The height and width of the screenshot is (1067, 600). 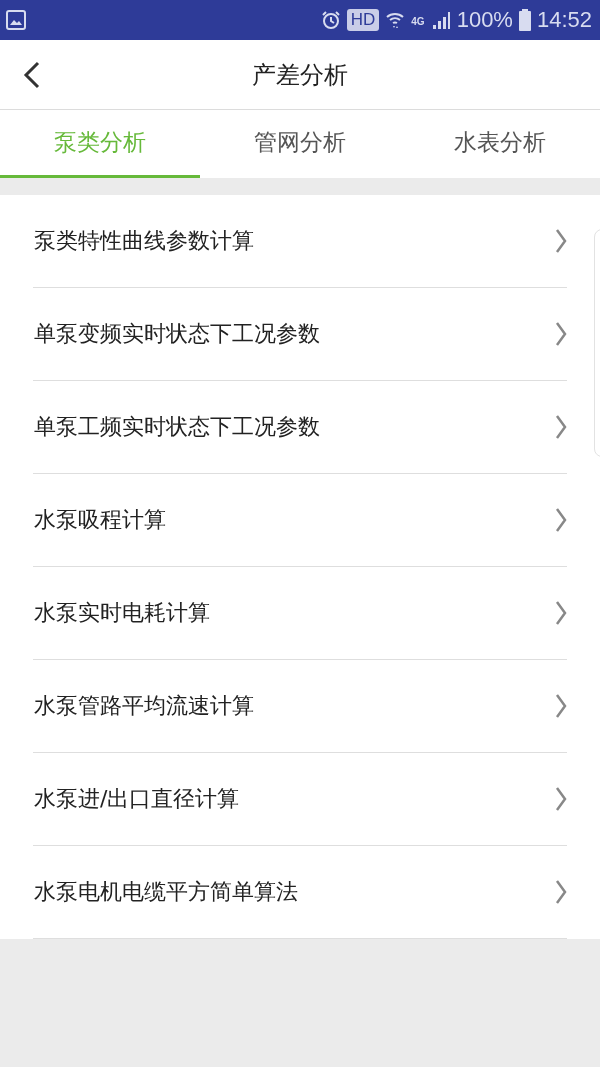 I want to click on menu-item: 单泵变频实时状态下工况参数, so click(x=300, y=334).